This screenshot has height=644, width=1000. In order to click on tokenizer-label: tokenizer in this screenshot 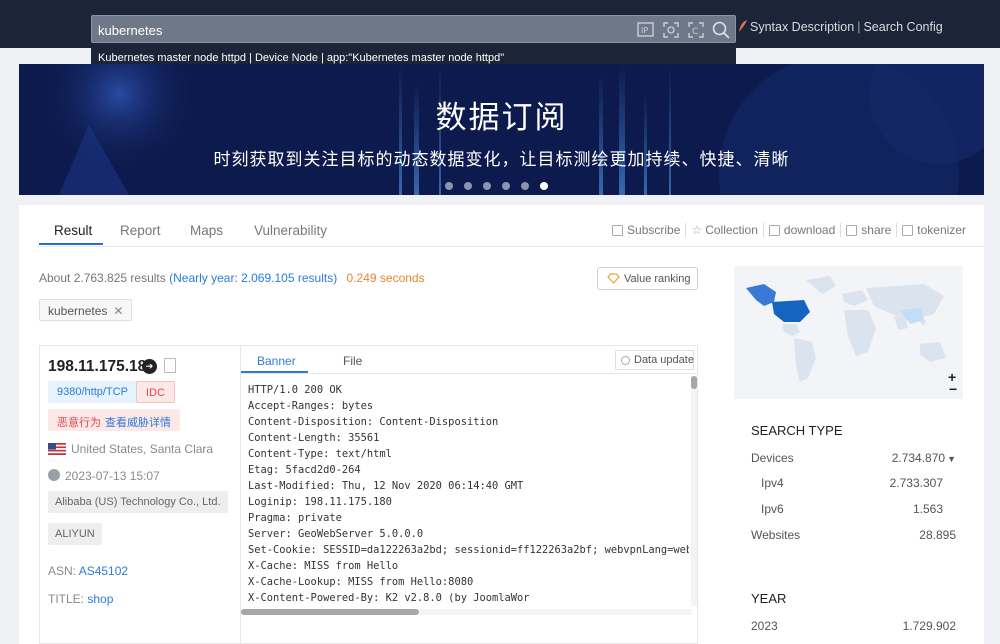, I will do `click(941, 230)`.